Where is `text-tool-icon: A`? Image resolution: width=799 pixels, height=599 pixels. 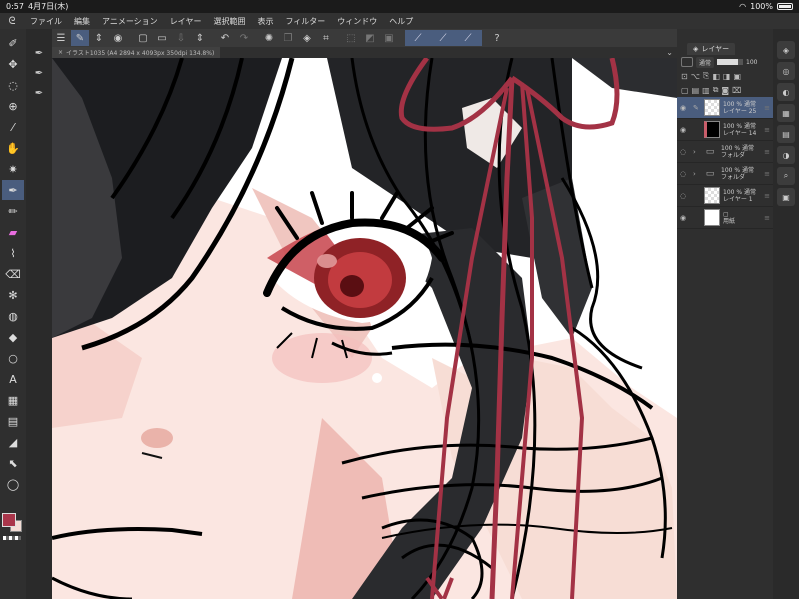 text-tool-icon: A is located at coordinates (13, 379).